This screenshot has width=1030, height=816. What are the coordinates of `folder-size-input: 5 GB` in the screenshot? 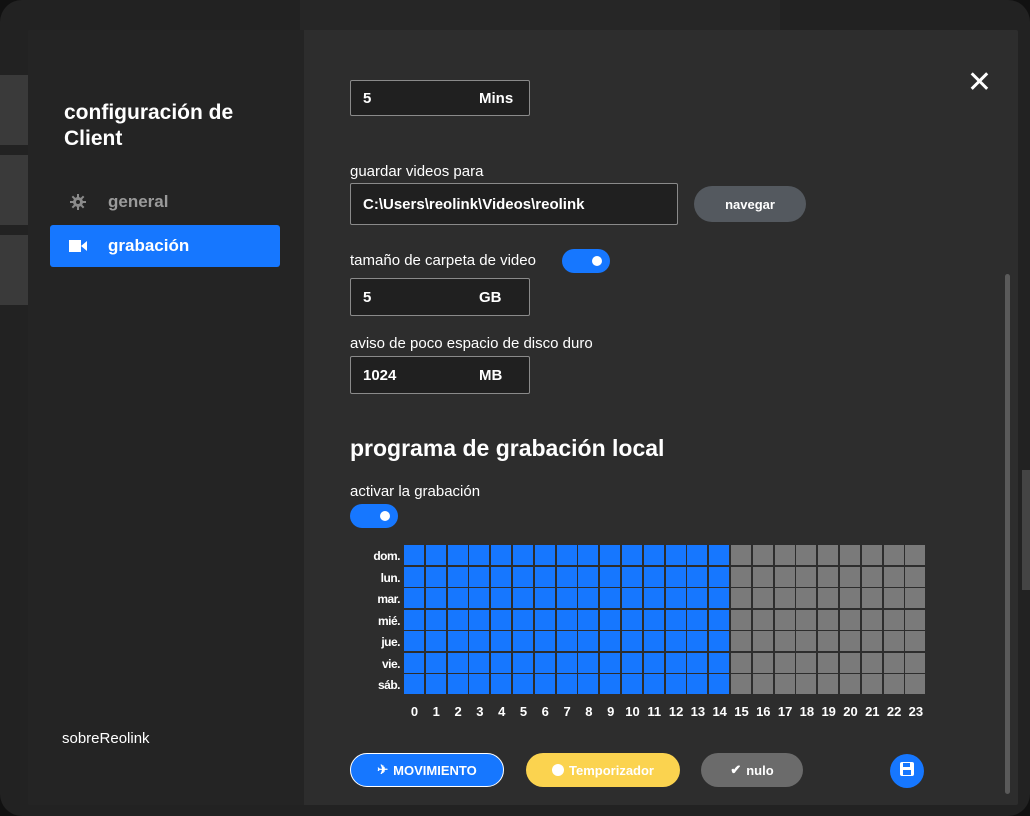 It's located at (440, 297).